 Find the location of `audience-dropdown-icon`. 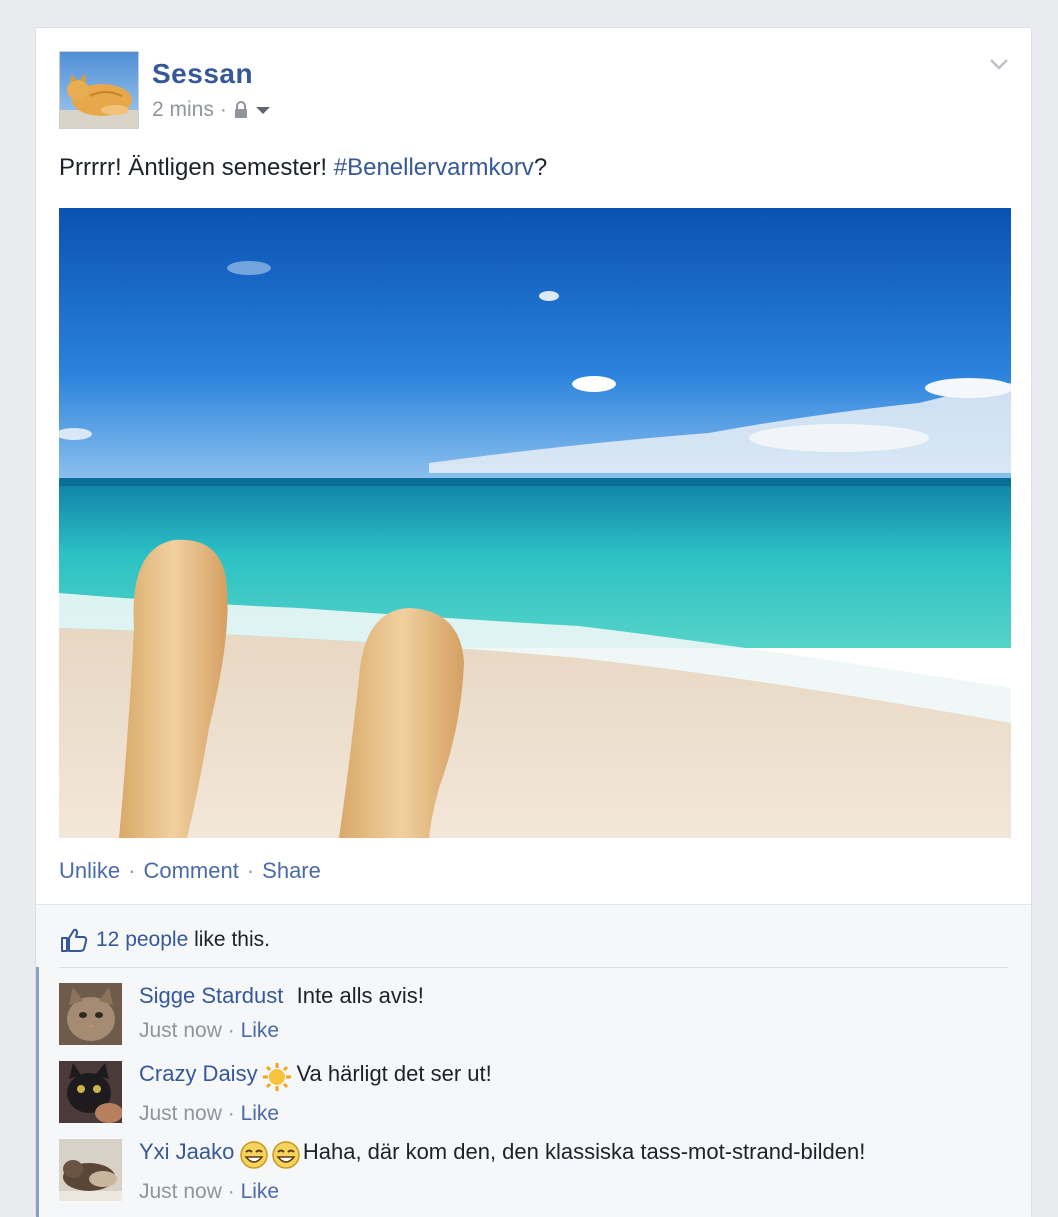

audience-dropdown-icon is located at coordinates (263, 110).